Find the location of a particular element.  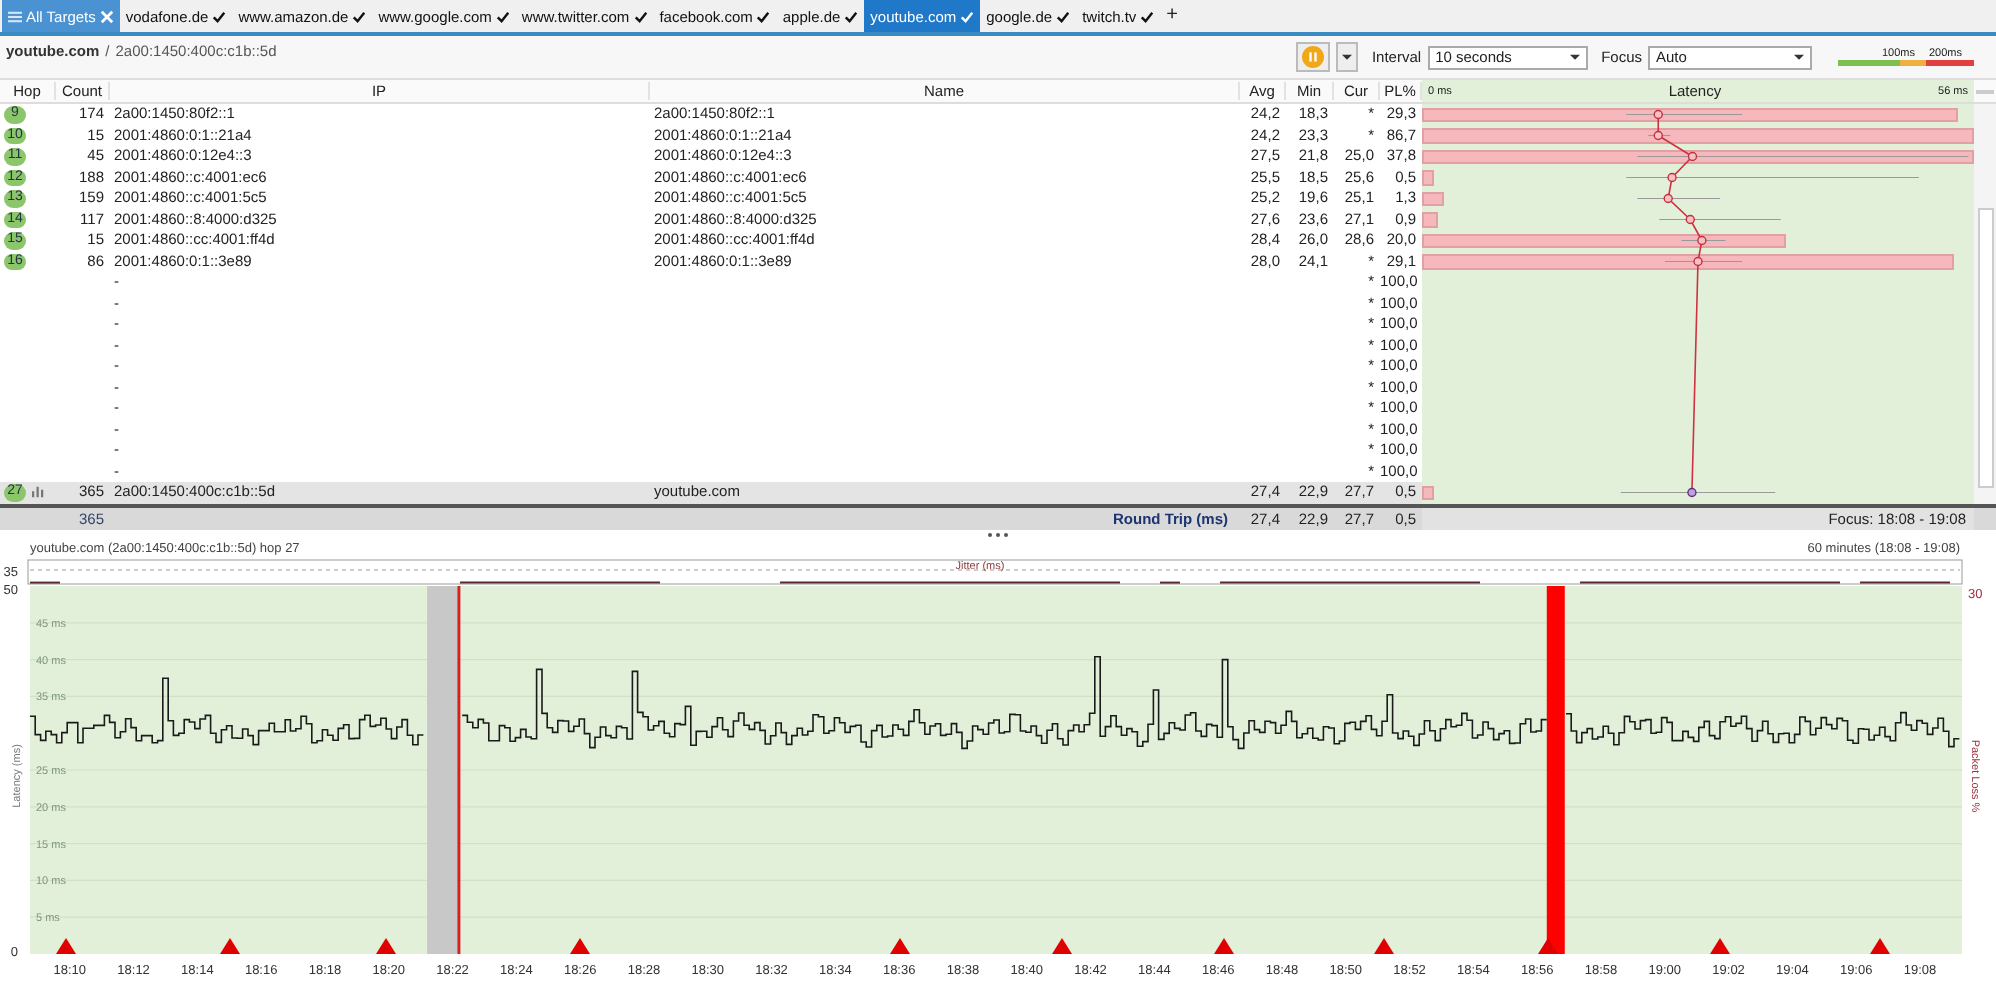

latency-legend-bar is located at coordinates (1906, 63).